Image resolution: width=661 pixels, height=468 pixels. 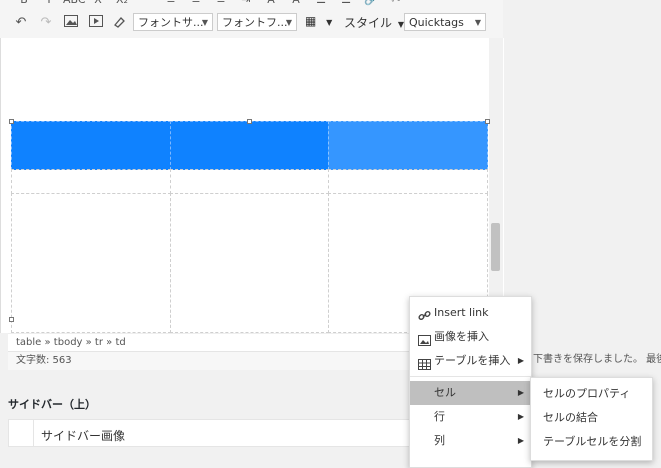 I want to click on element-path: table » tbody » tr » td, so click(x=213, y=342).